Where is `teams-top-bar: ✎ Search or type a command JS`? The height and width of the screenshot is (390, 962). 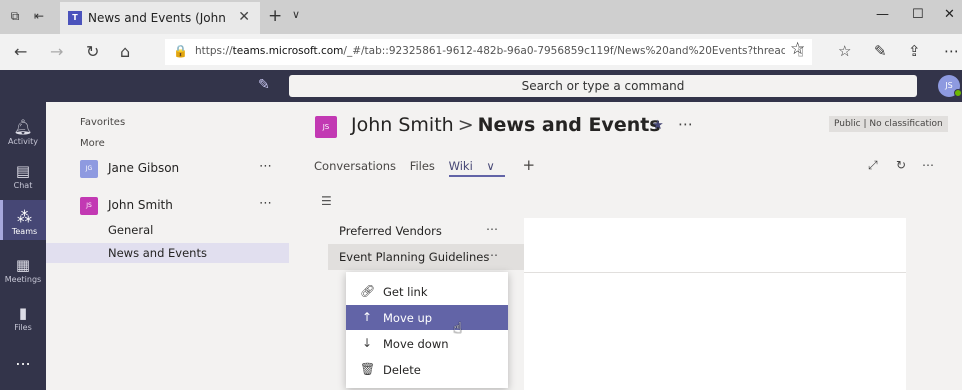
teams-top-bar: ✎ Search or type a command JS is located at coordinates (481, 86).